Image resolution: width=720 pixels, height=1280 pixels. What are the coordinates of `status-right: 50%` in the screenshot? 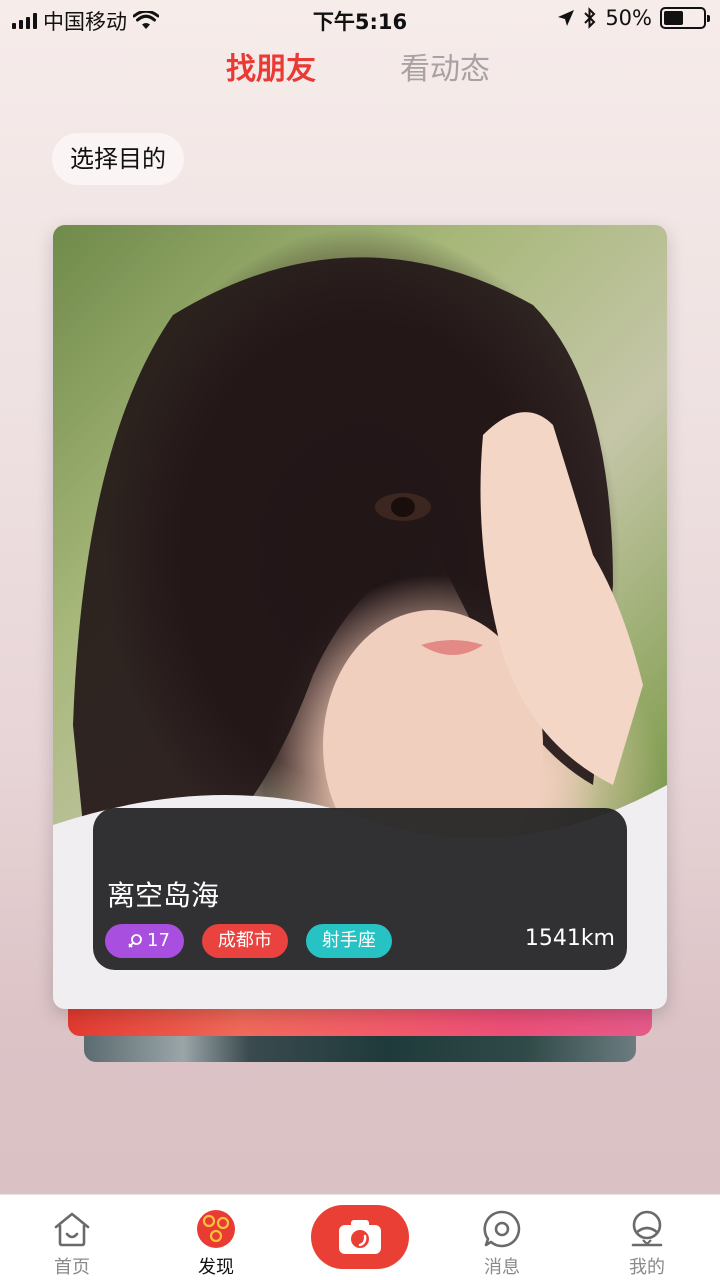 It's located at (633, 18).